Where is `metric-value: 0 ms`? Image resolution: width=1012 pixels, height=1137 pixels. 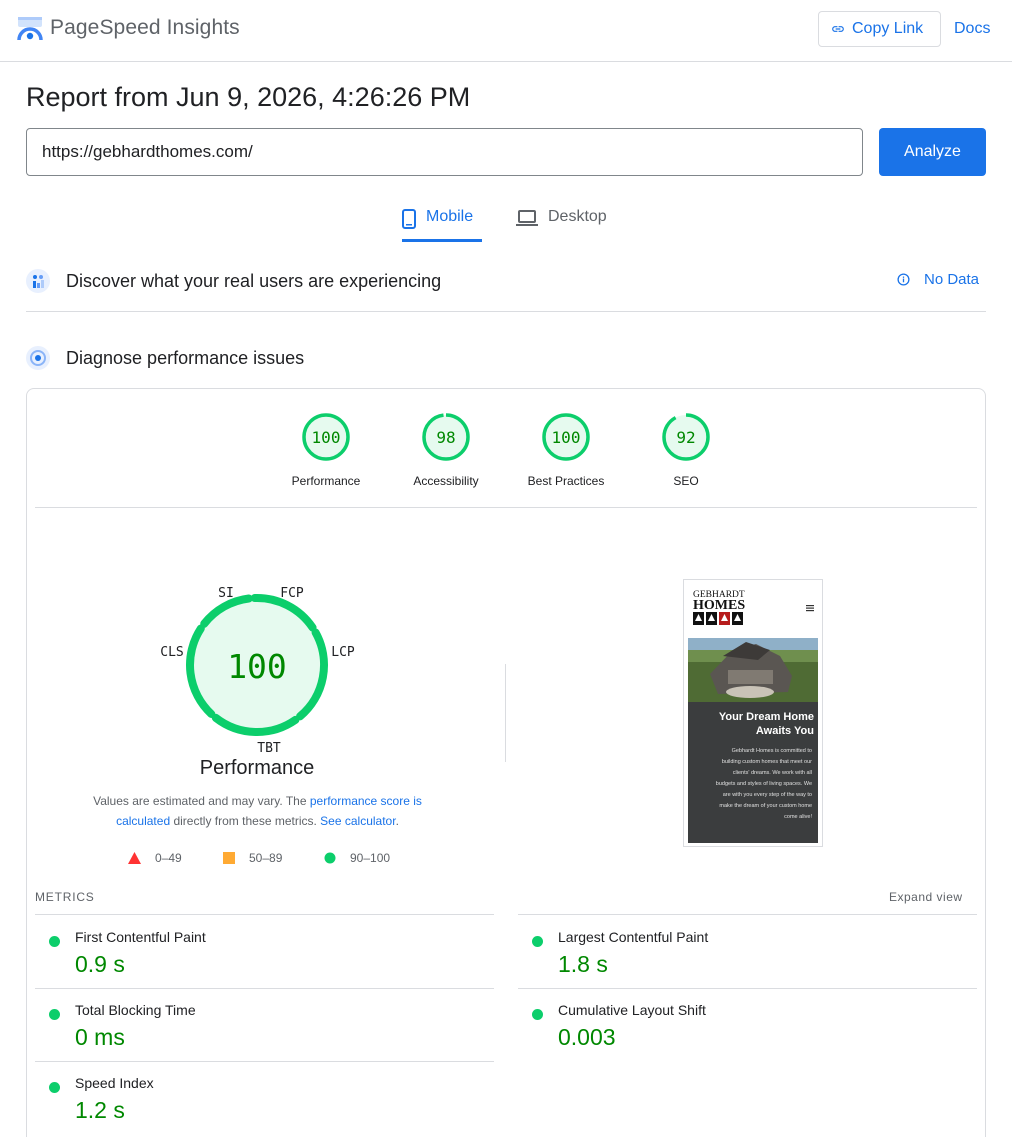 metric-value: 0 ms is located at coordinates (100, 1037).